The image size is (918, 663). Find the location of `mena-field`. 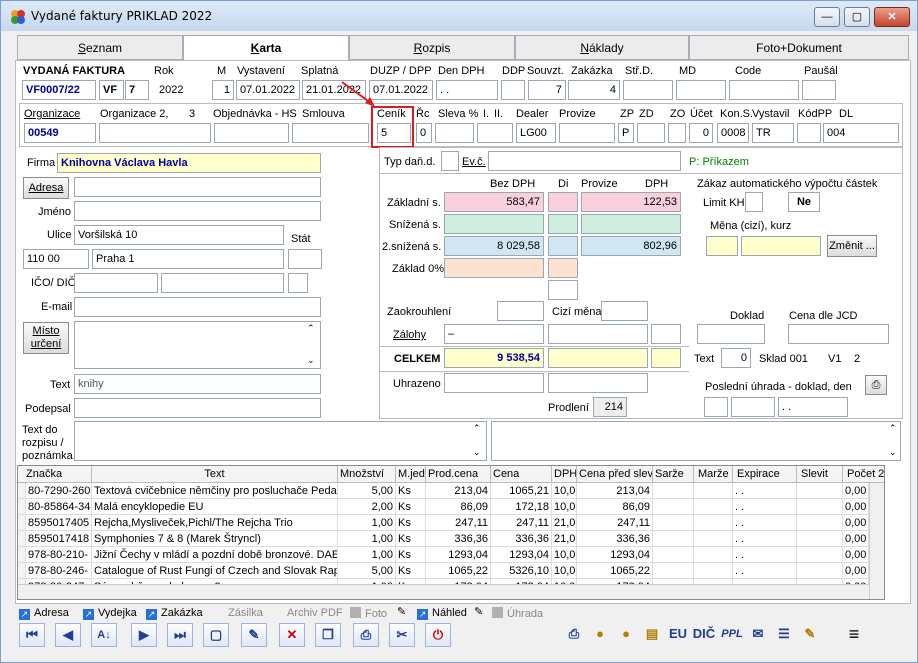

mena-field is located at coordinates (722, 246).